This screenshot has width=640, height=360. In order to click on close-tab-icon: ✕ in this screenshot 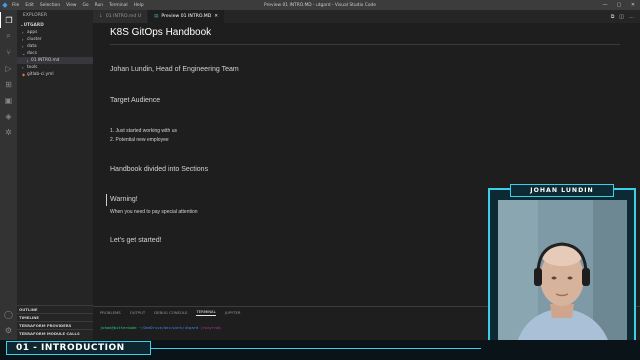, I will do `click(216, 16)`.